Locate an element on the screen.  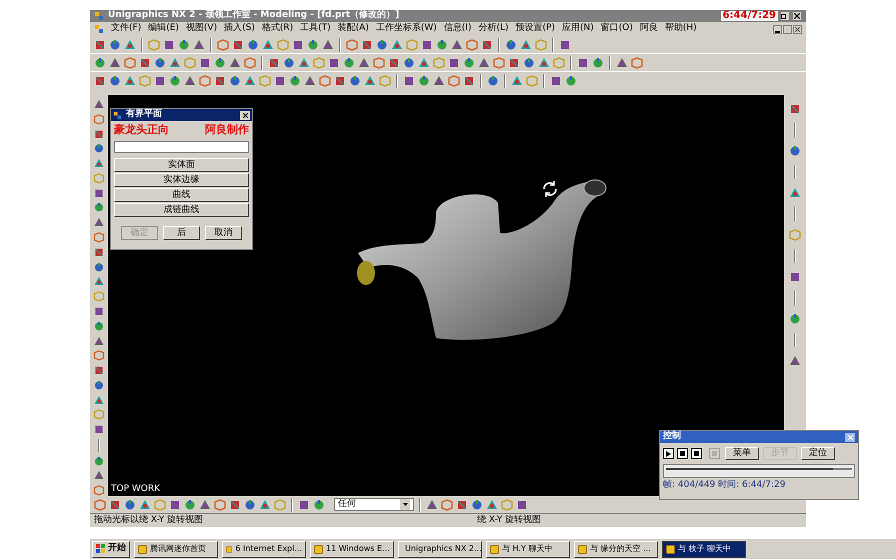
option-button: 实体边缘 is located at coordinates (181, 180).